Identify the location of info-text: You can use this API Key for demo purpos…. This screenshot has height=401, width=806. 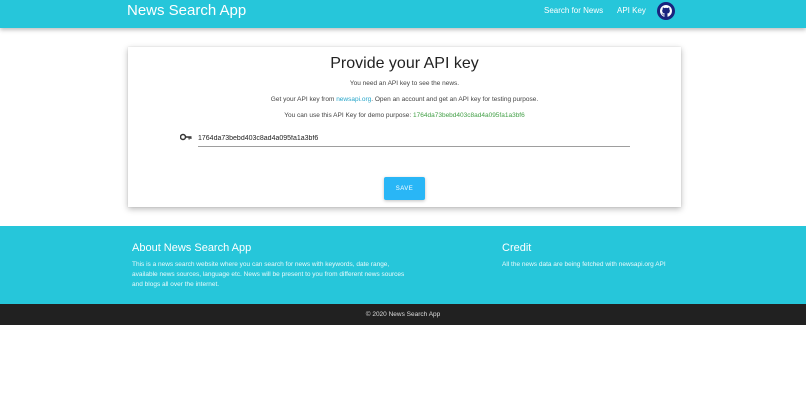
(349, 115).